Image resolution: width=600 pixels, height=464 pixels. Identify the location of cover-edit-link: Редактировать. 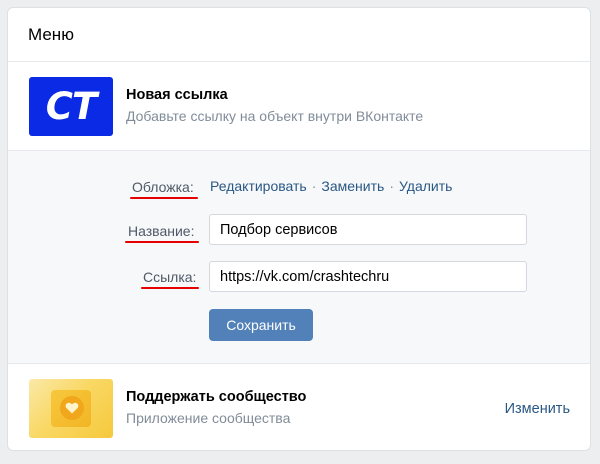
(258, 186).